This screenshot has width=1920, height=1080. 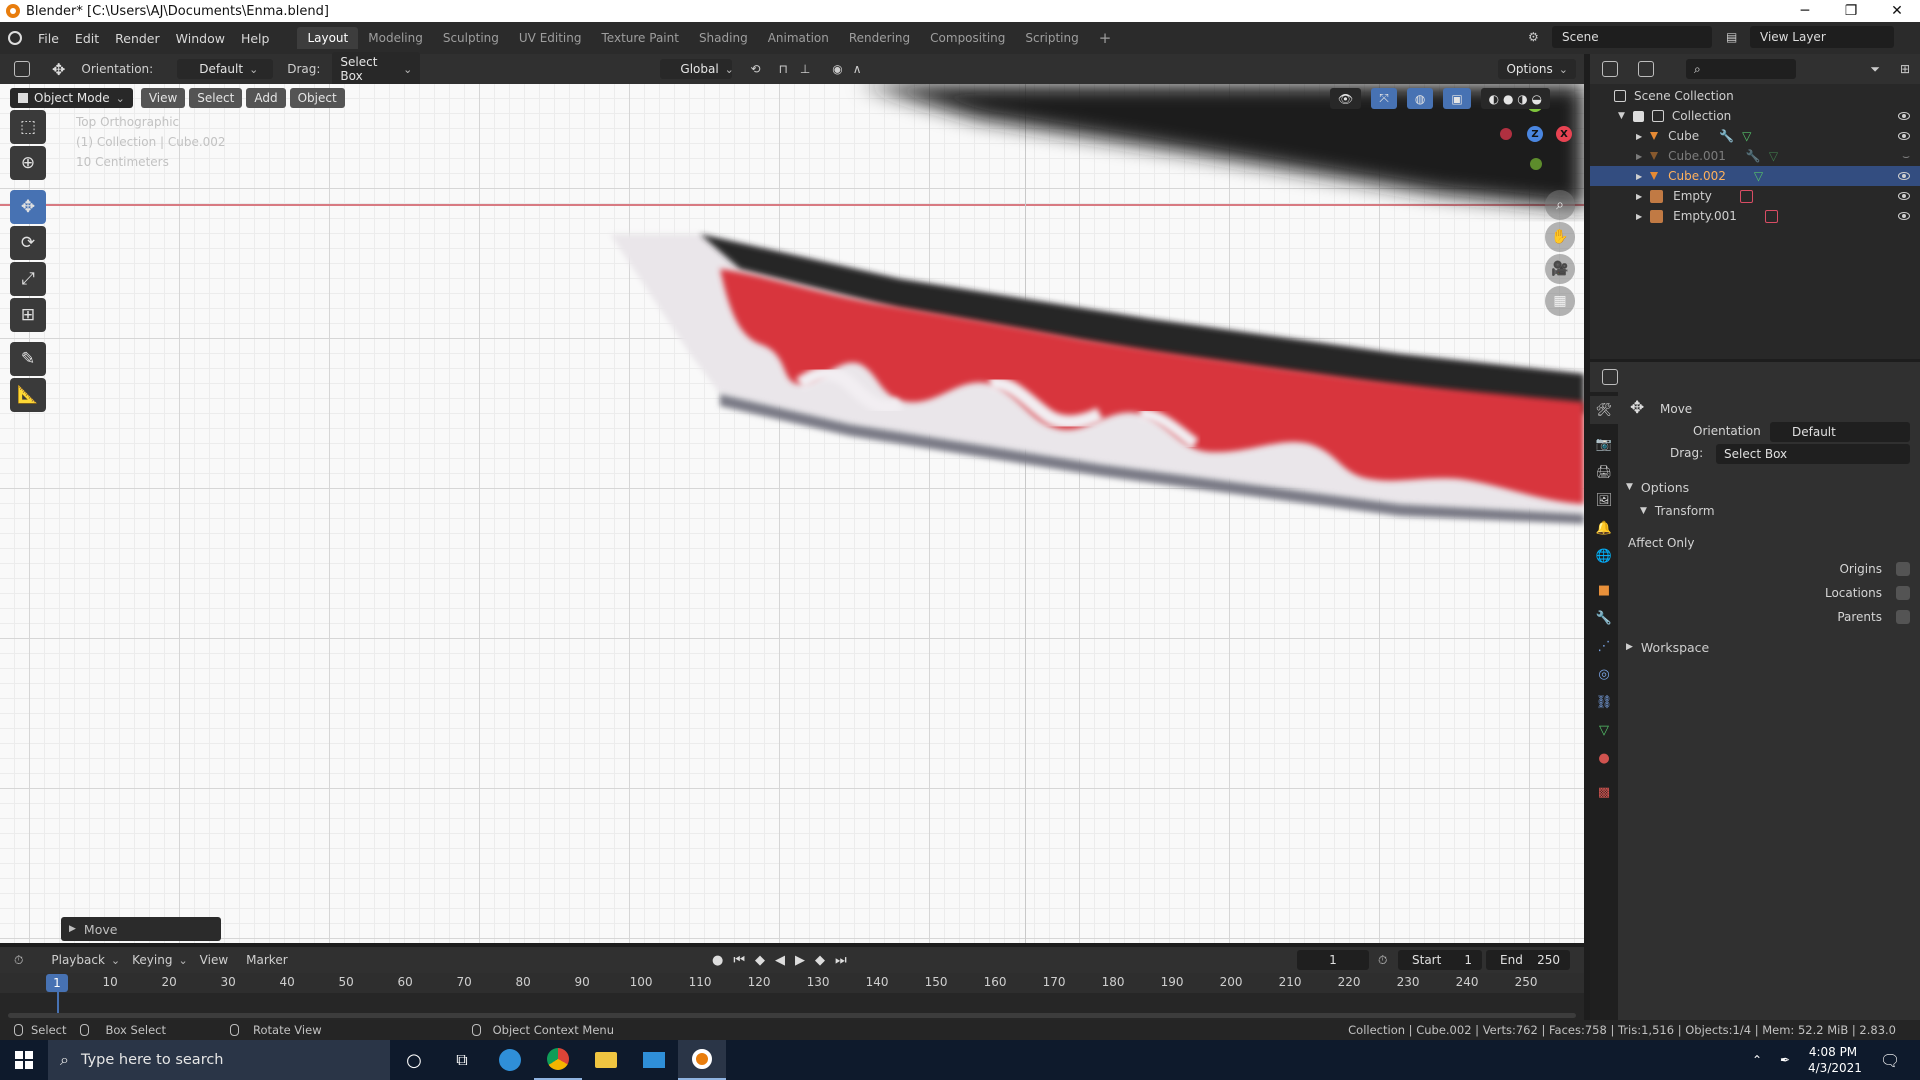 What do you see at coordinates (550, 38) in the screenshot?
I see `tab-uv-editing: UV Editing` at bounding box center [550, 38].